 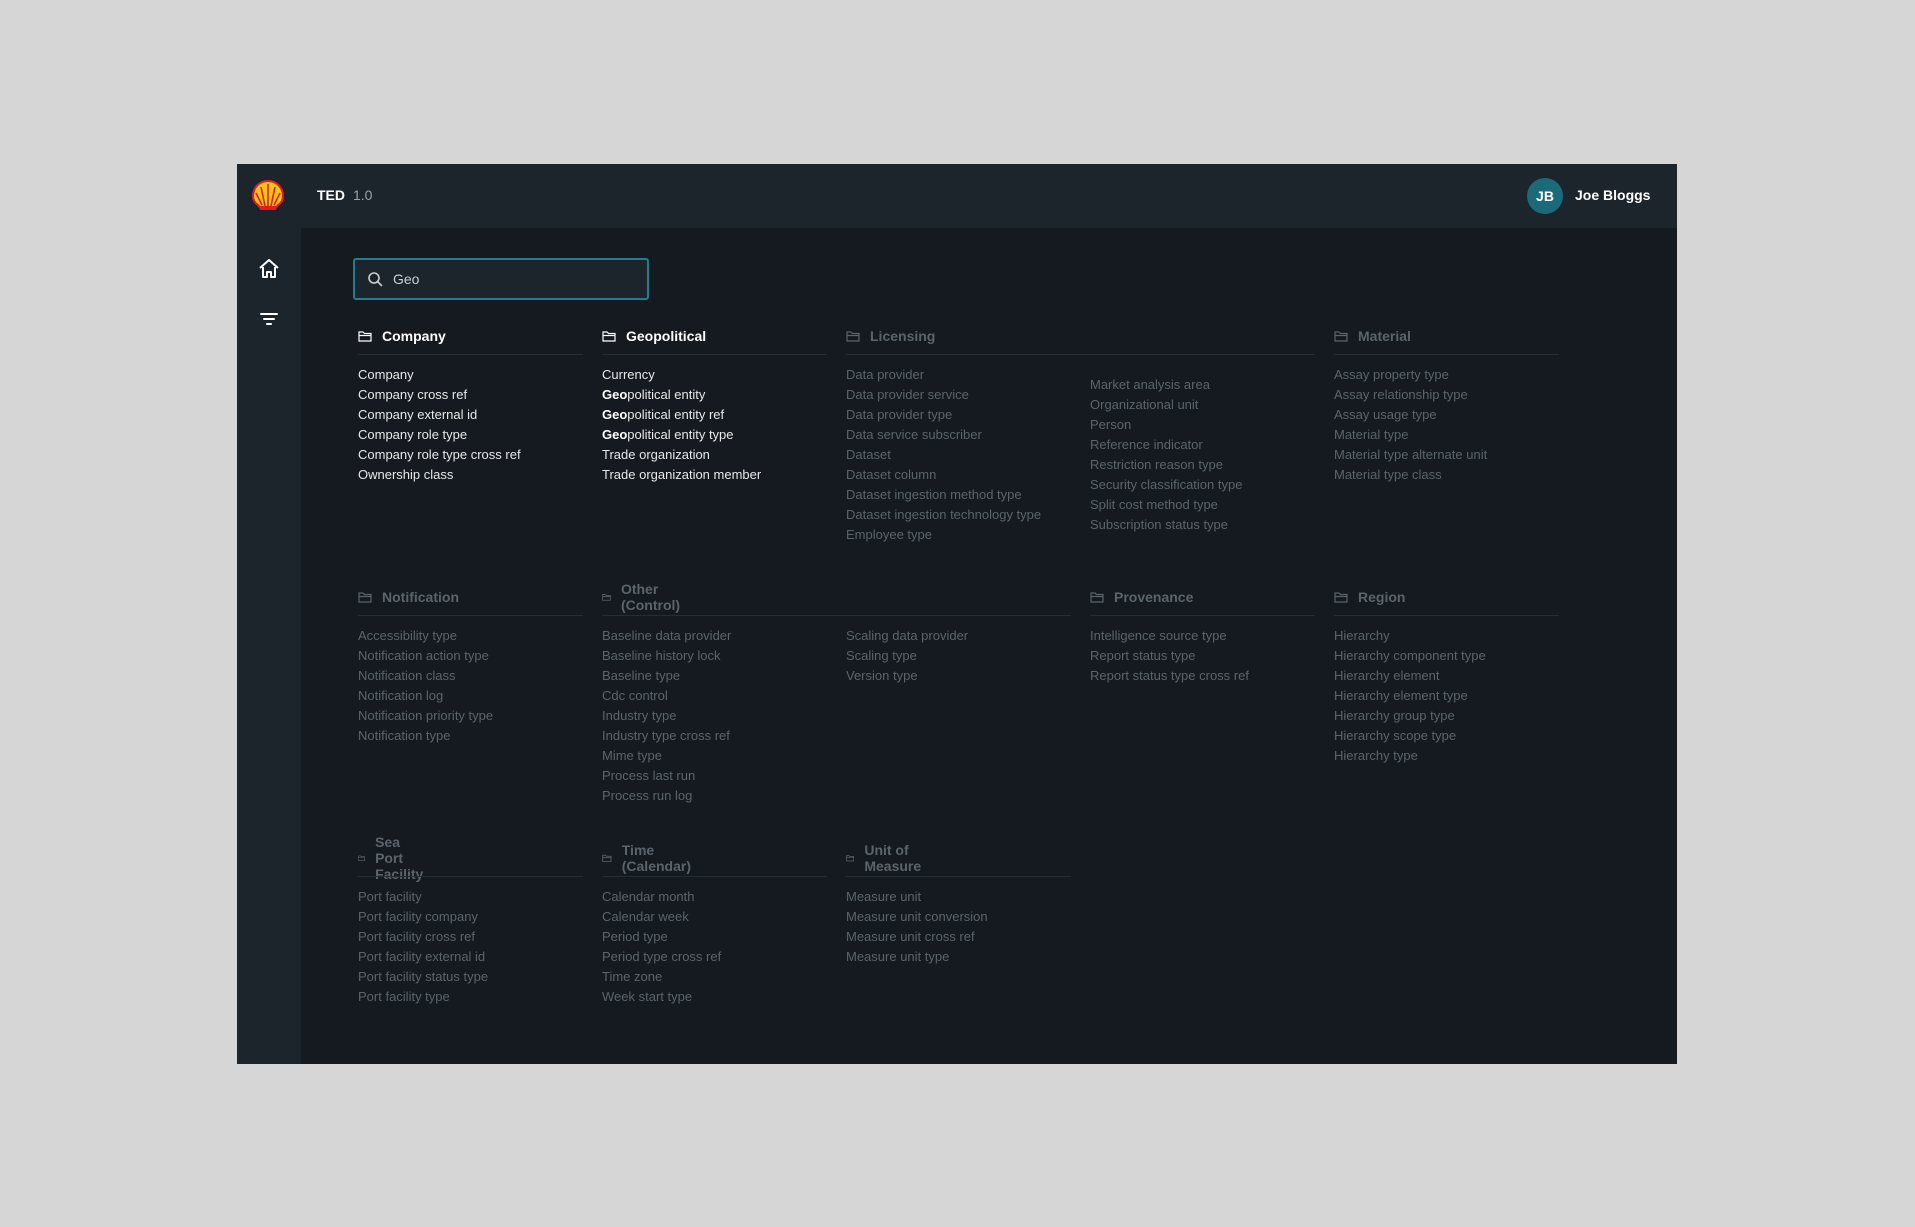 I want to click on shell-logo, so click(x=268, y=196).